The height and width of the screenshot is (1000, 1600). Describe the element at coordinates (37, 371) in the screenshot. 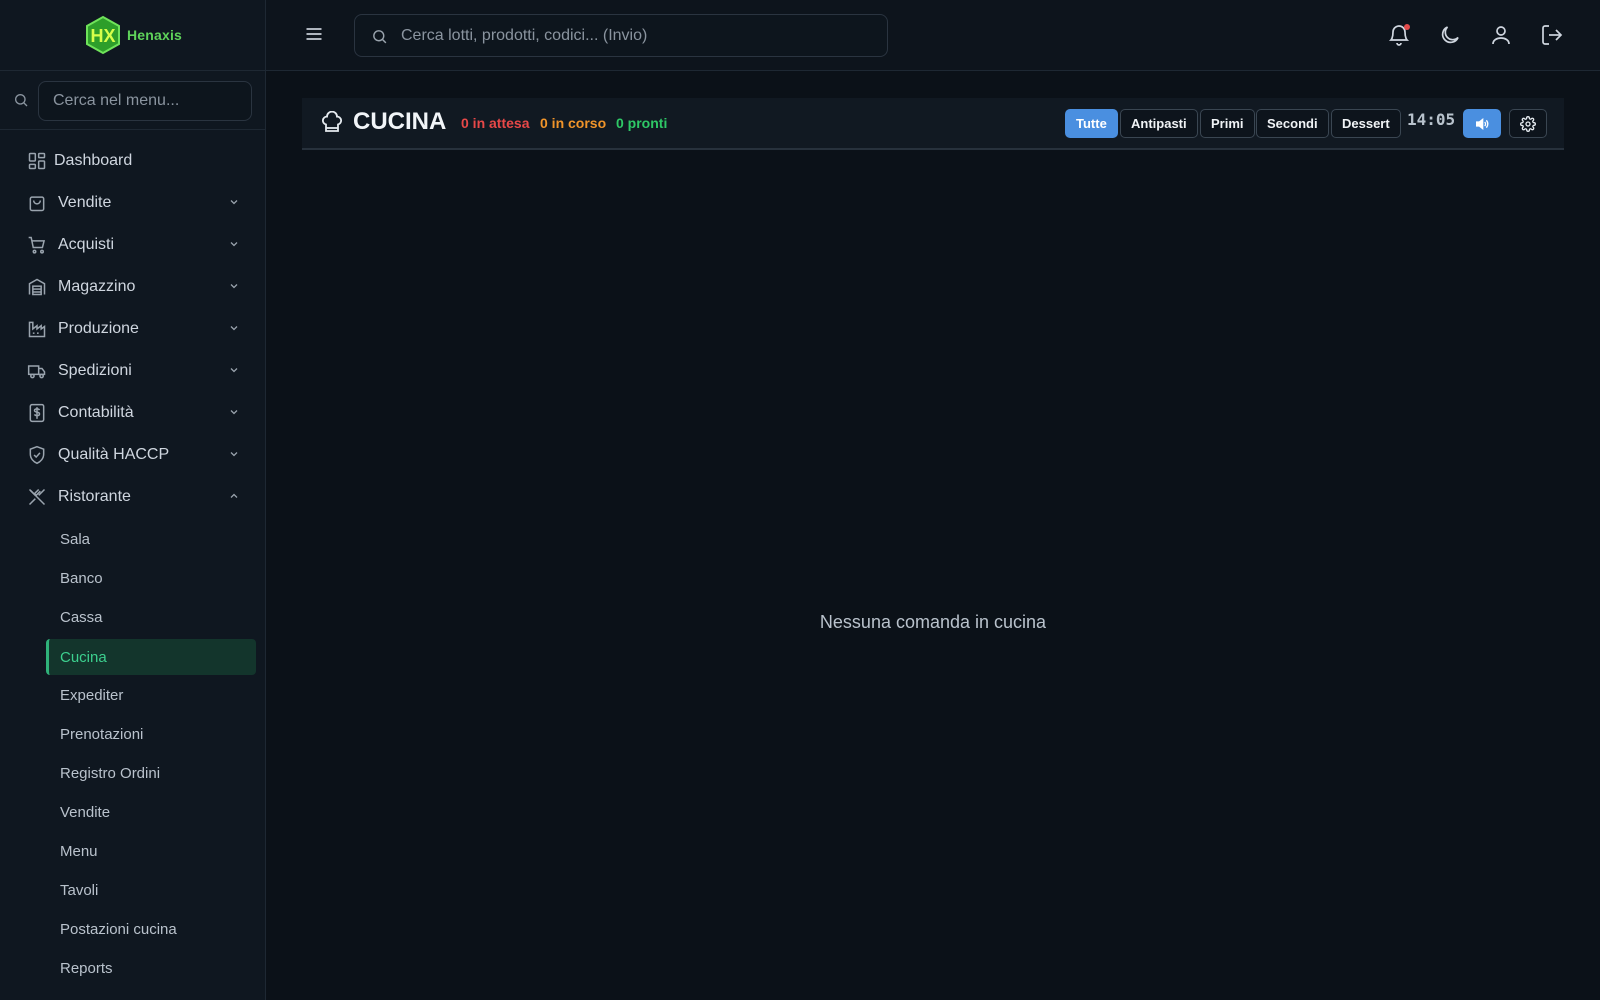

I see `truck-icon` at that location.